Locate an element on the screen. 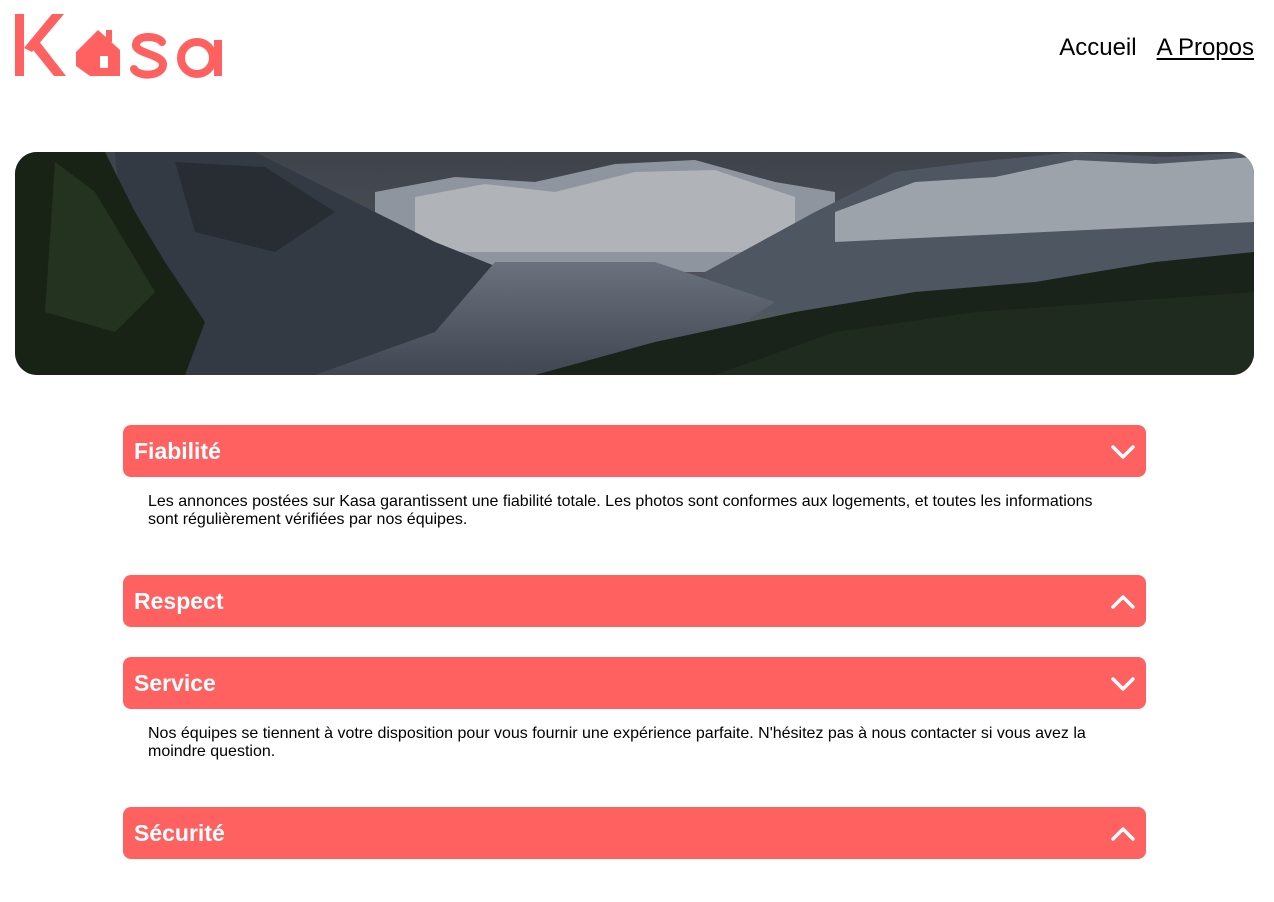 The width and height of the screenshot is (1274, 902). nav-link-a-propos: A Propos is located at coordinates (1205, 48).